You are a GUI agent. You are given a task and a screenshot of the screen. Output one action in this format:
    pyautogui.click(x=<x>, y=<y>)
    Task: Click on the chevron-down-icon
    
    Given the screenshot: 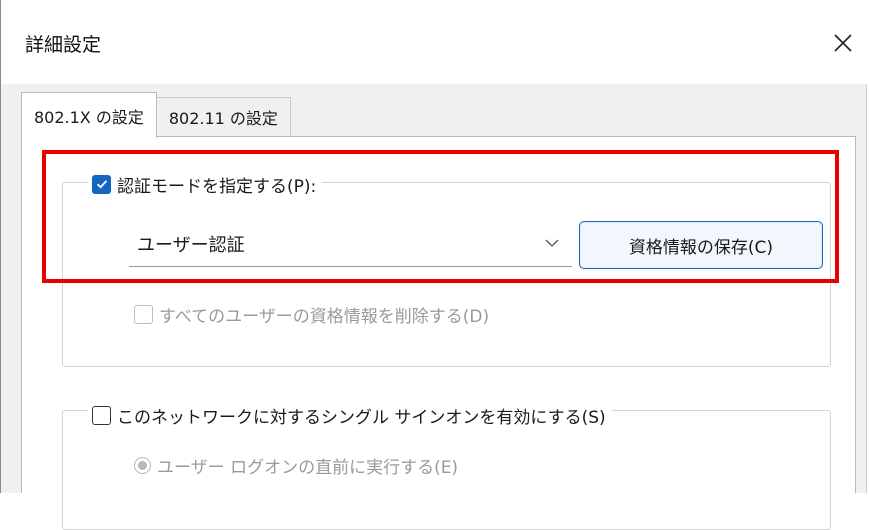 What is the action you would take?
    pyautogui.click(x=552, y=243)
    